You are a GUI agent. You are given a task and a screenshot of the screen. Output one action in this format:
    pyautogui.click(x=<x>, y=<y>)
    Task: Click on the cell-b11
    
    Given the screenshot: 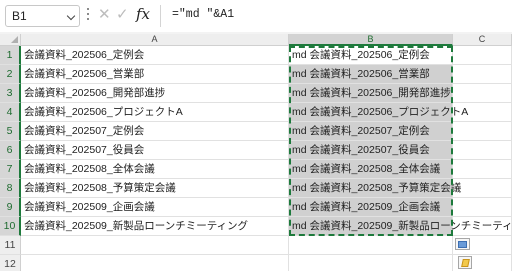 What is the action you would take?
    pyautogui.click(x=371, y=245)
    